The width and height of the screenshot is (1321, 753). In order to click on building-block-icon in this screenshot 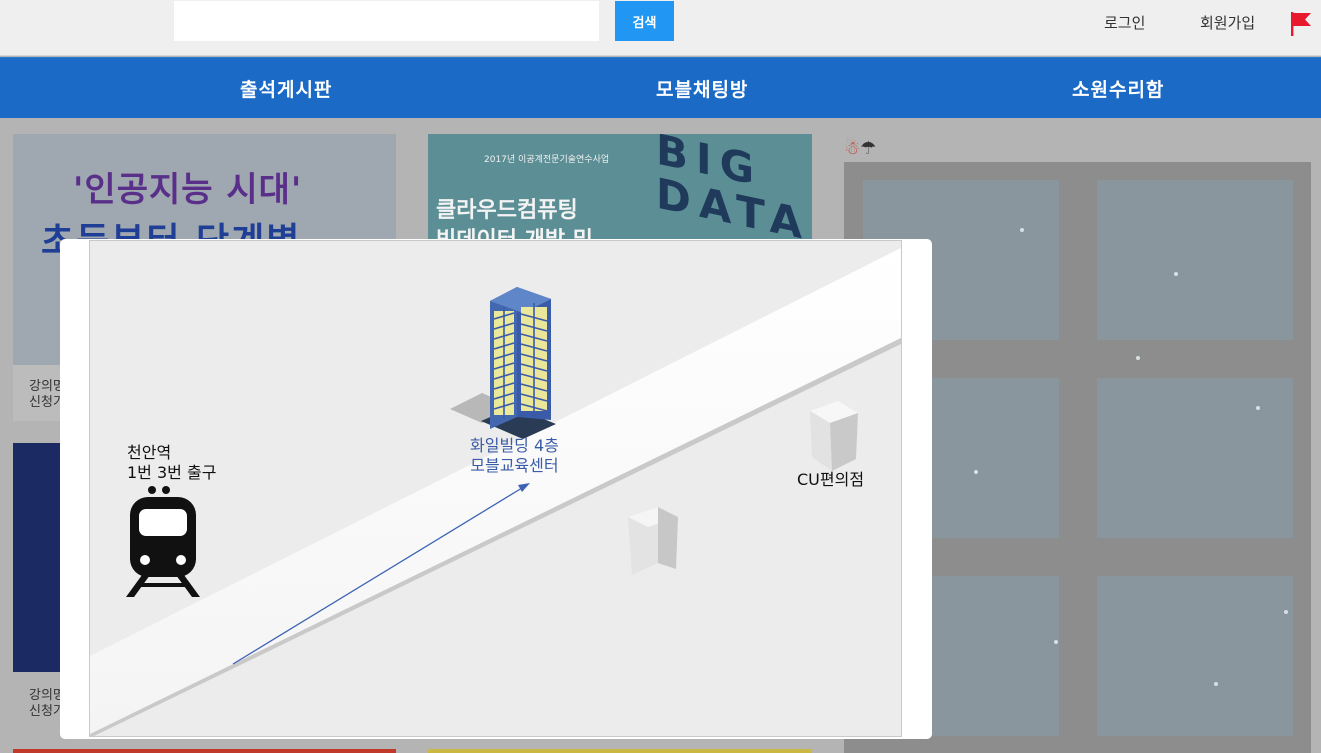, I will do `click(653, 541)`.